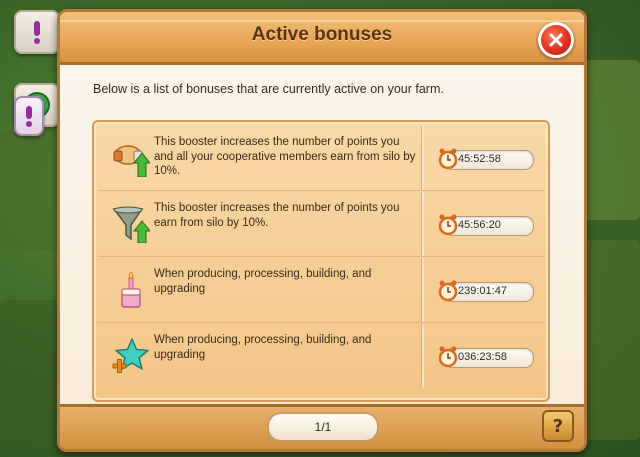 Image resolution: width=640 pixels, height=457 pixels. What do you see at coordinates (482, 291) in the screenshot?
I see `timer-value: 239:01:47` at bounding box center [482, 291].